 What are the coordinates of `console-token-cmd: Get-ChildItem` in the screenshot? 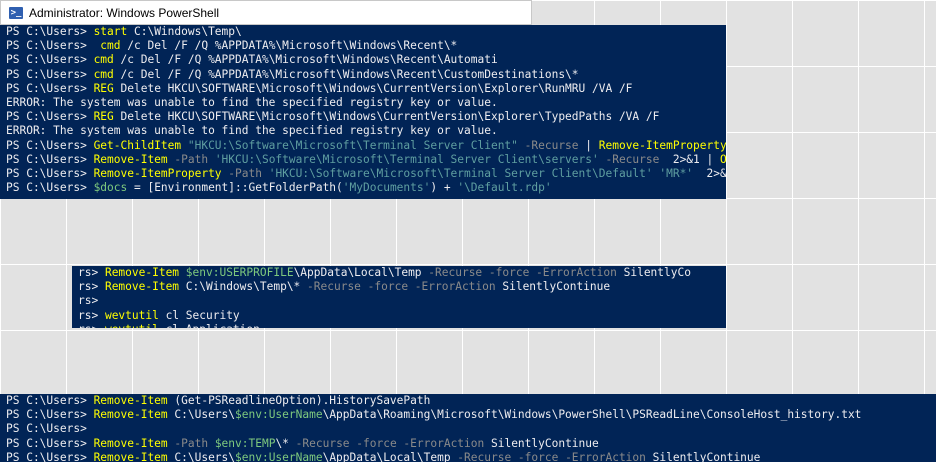 It's located at (140, 145).